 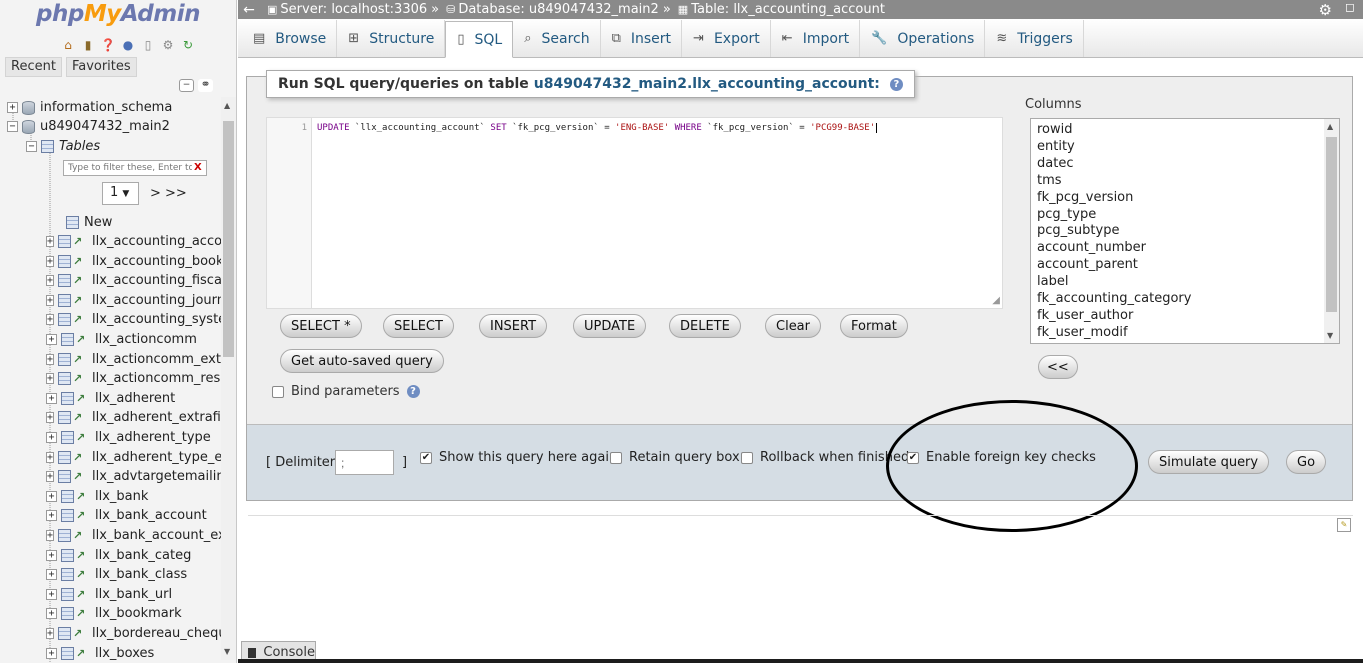 I want to click on next-page-link: > >>, so click(x=168, y=193).